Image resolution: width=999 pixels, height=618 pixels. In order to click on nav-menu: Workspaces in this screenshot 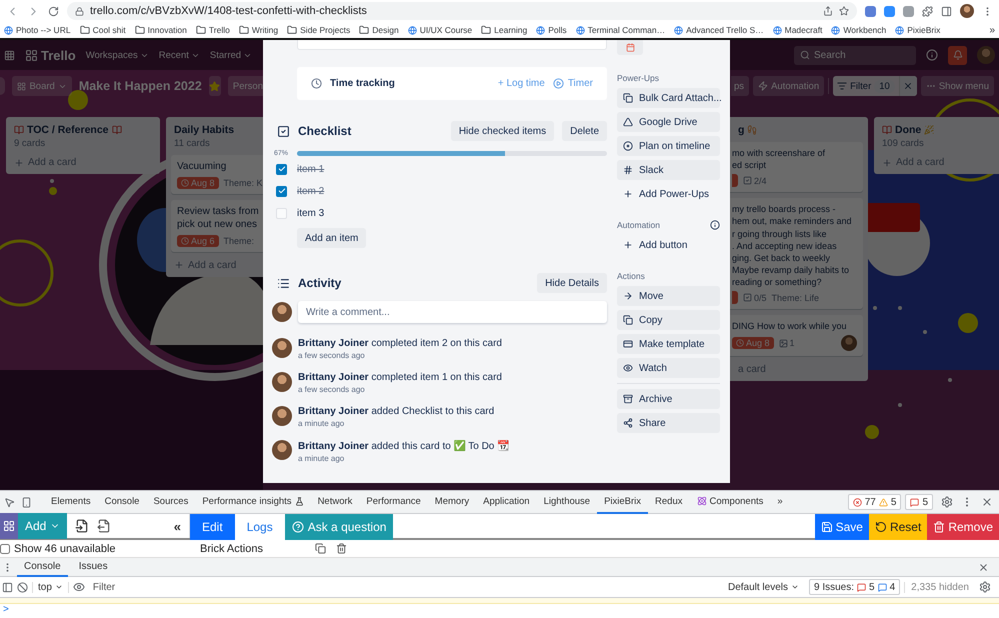, I will do `click(117, 55)`.